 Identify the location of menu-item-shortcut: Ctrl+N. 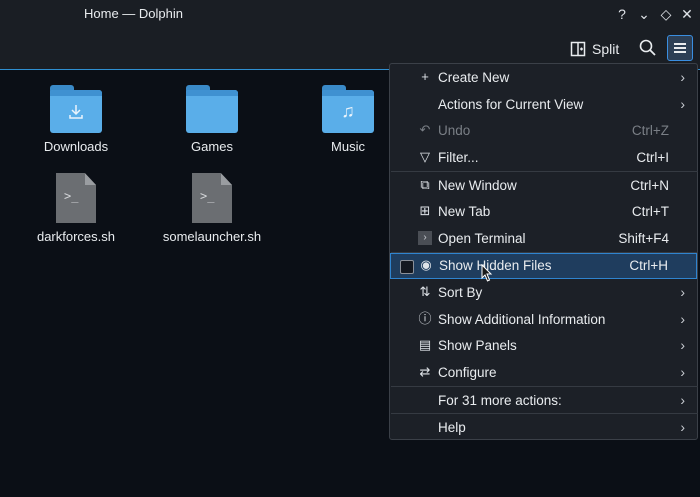
(649, 185).